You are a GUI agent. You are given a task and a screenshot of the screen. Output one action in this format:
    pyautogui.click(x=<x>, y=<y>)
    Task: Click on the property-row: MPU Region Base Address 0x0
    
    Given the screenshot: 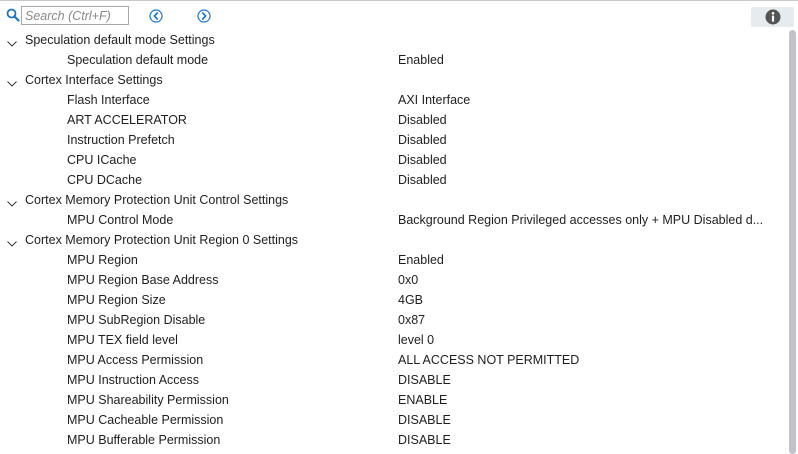 What is the action you would take?
    pyautogui.click(x=393, y=280)
    